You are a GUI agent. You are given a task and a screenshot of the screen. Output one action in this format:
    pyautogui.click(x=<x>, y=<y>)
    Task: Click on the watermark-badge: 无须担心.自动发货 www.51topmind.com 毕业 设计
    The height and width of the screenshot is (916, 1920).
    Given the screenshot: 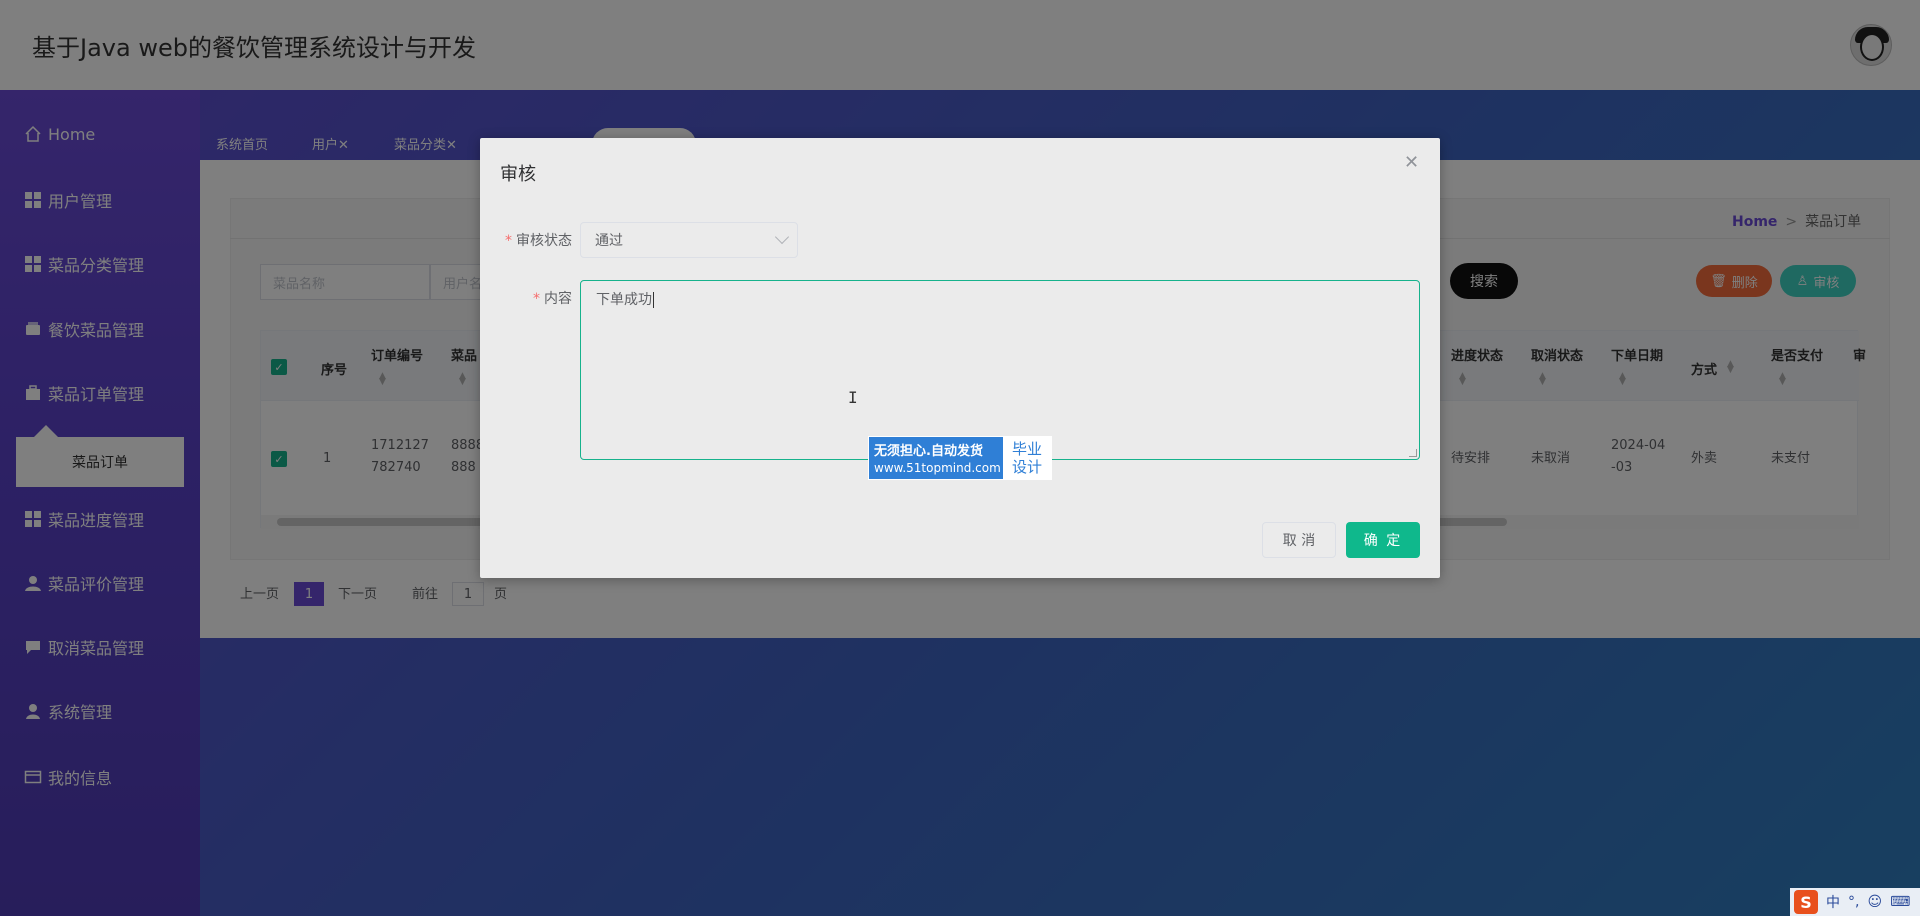 What is the action you would take?
    pyautogui.click(x=960, y=458)
    